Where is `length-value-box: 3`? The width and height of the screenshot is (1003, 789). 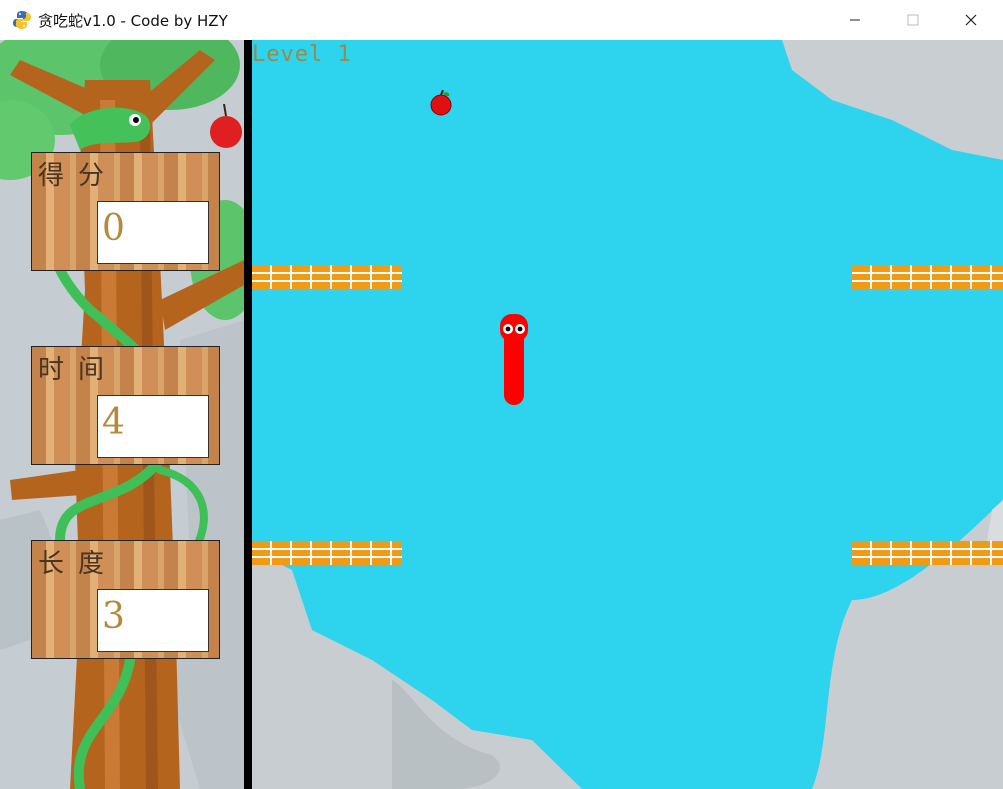 length-value-box: 3 is located at coordinates (153, 620).